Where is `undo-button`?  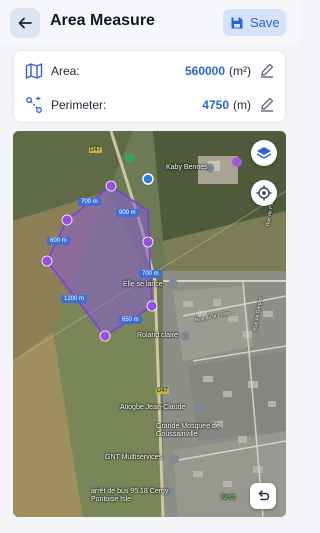 undo-button is located at coordinates (263, 496).